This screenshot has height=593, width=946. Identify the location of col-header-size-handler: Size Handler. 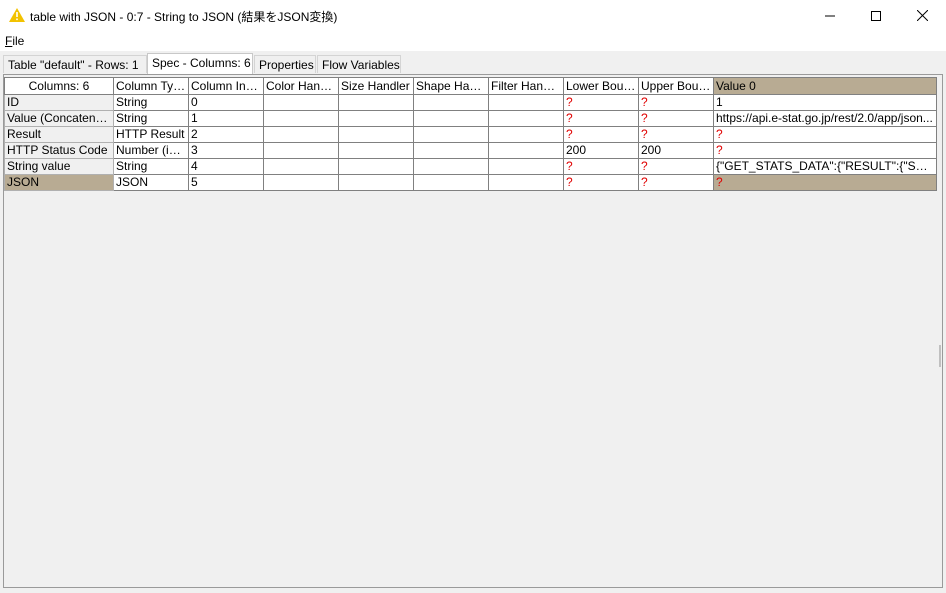
(376, 86).